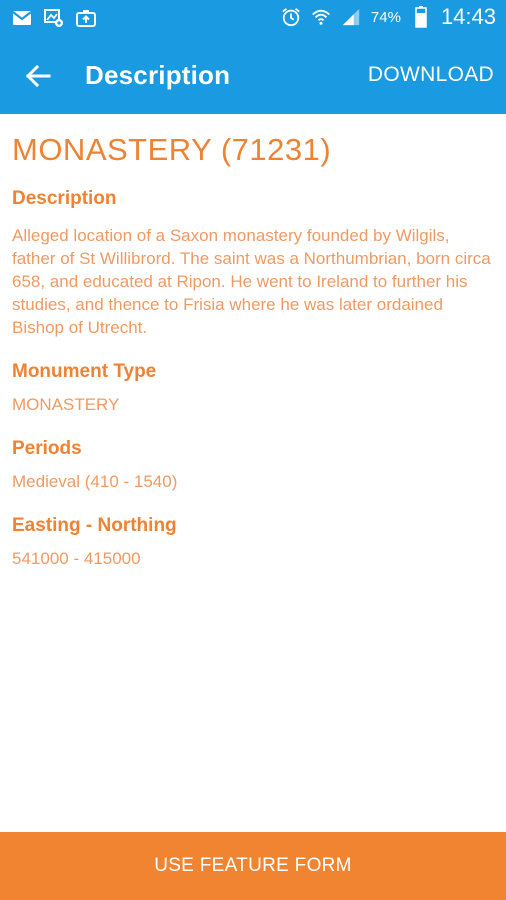 This screenshot has height=900, width=506. I want to click on easting-northing-value: 541000 - 415000, so click(76, 558).